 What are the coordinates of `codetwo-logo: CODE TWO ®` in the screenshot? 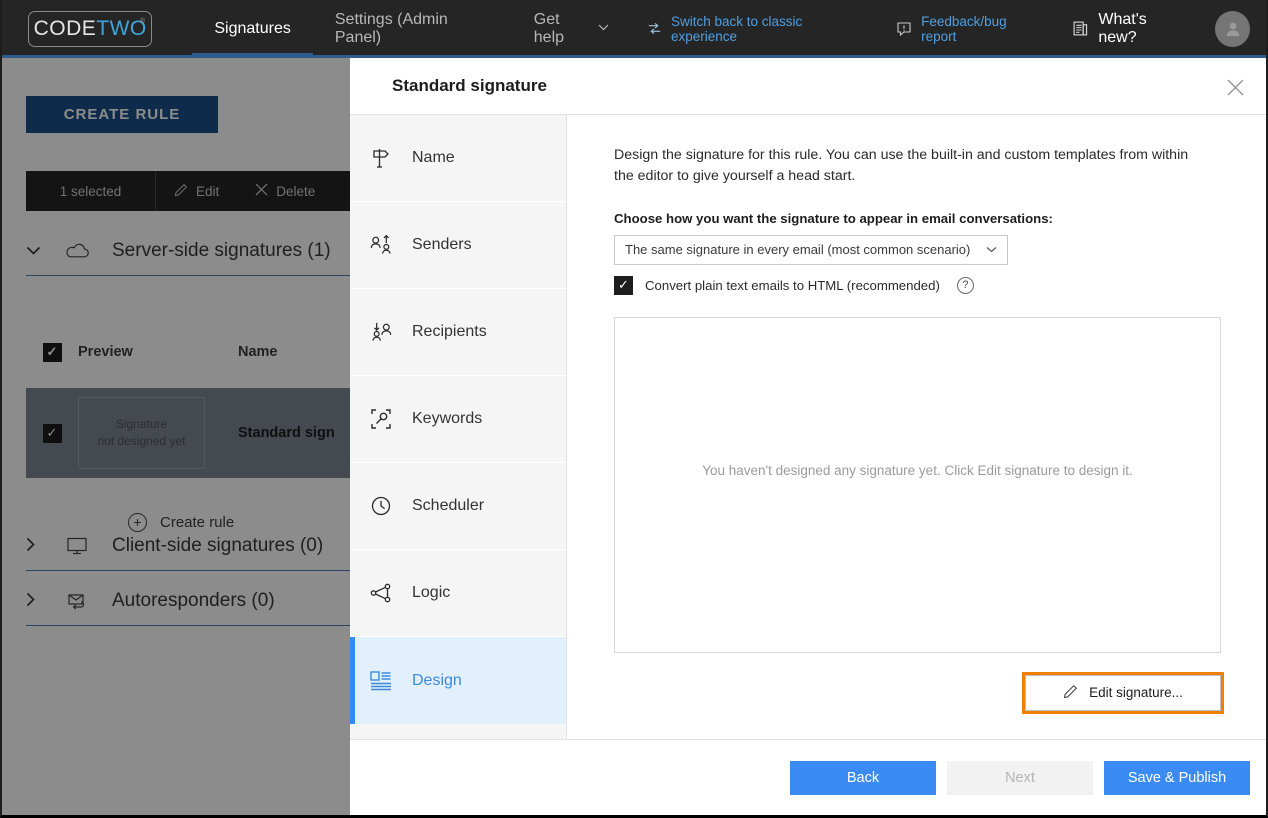 It's located at (90, 28).